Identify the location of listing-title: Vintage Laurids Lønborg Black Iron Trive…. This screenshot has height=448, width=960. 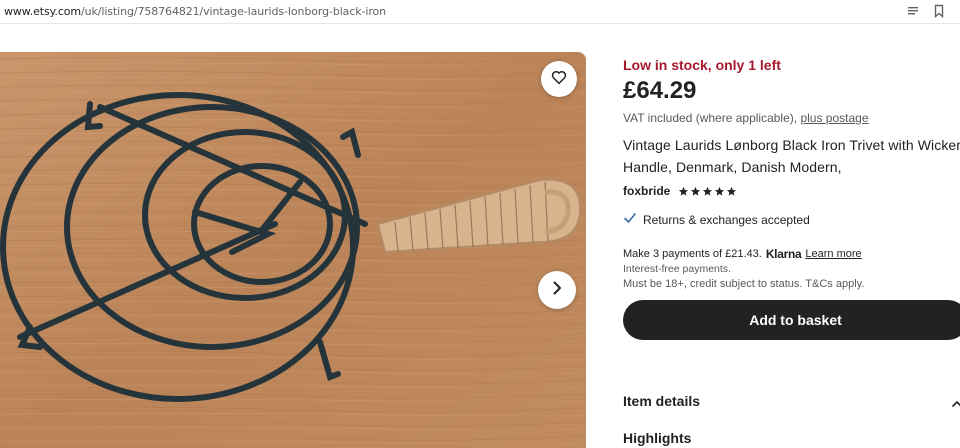
(791, 156).